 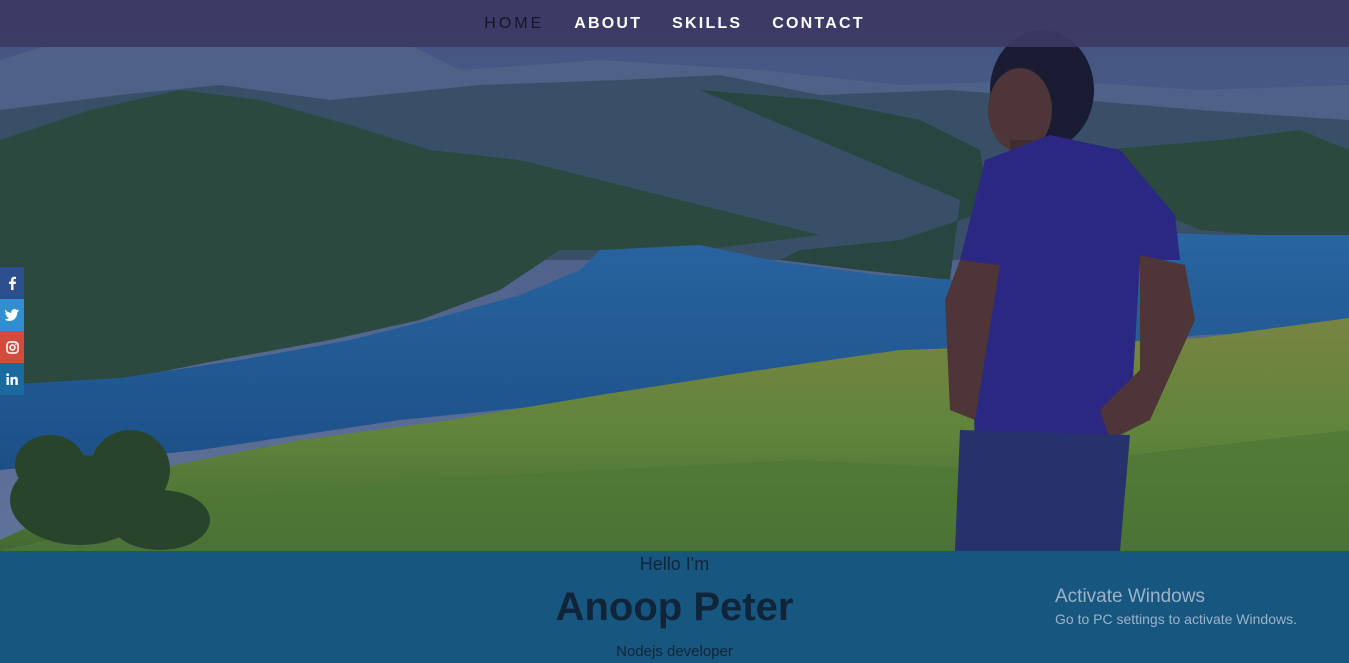 What do you see at coordinates (514, 24) in the screenshot?
I see `nav-home-link: HOME` at bounding box center [514, 24].